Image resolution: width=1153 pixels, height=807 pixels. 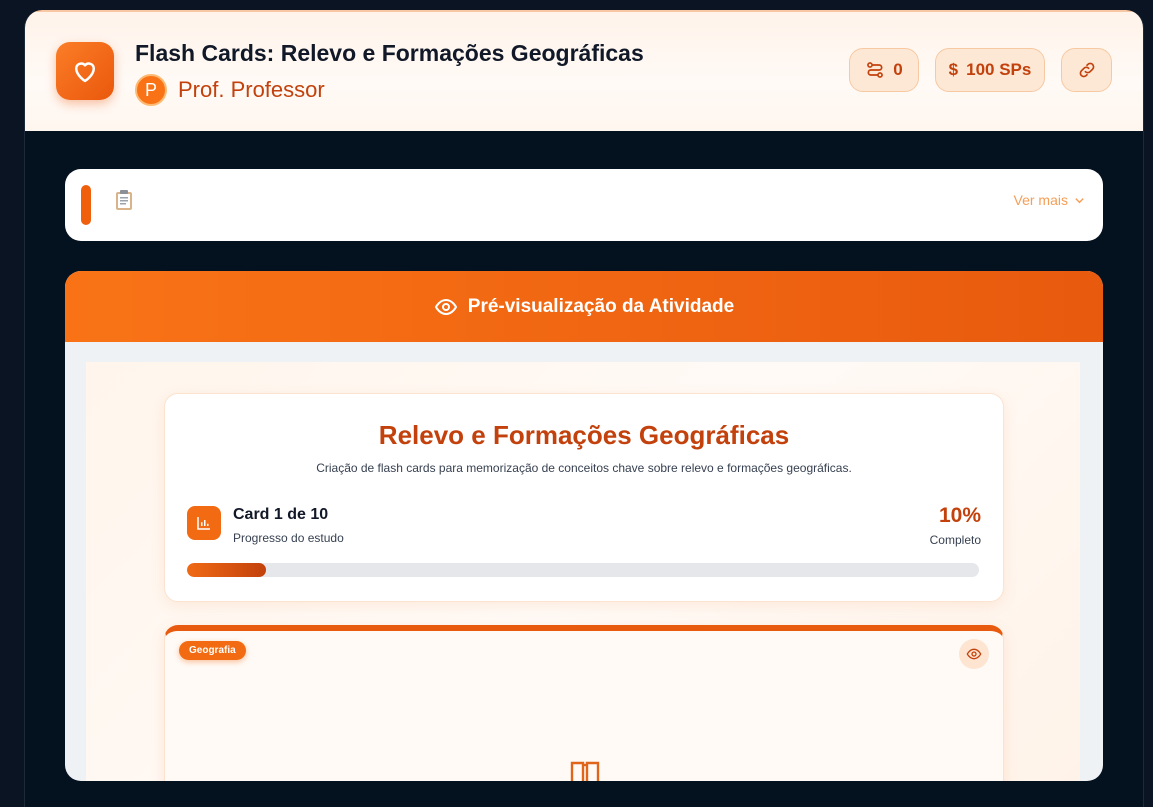 I want to click on preview-header: Pré-visualização da Atividade, so click(x=584, y=306).